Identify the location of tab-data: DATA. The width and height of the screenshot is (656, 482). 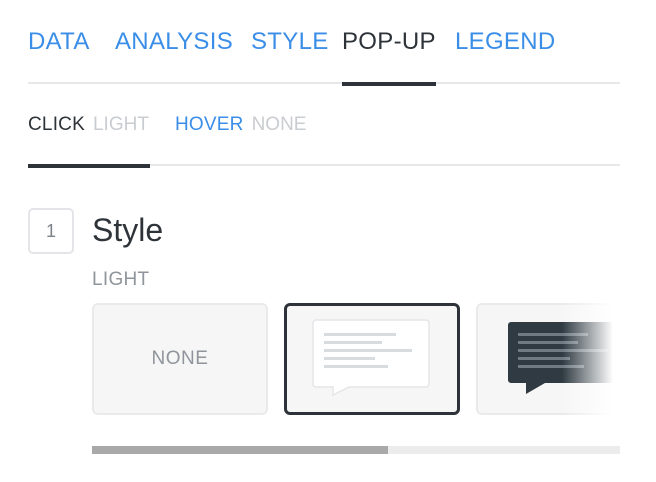
(59, 56).